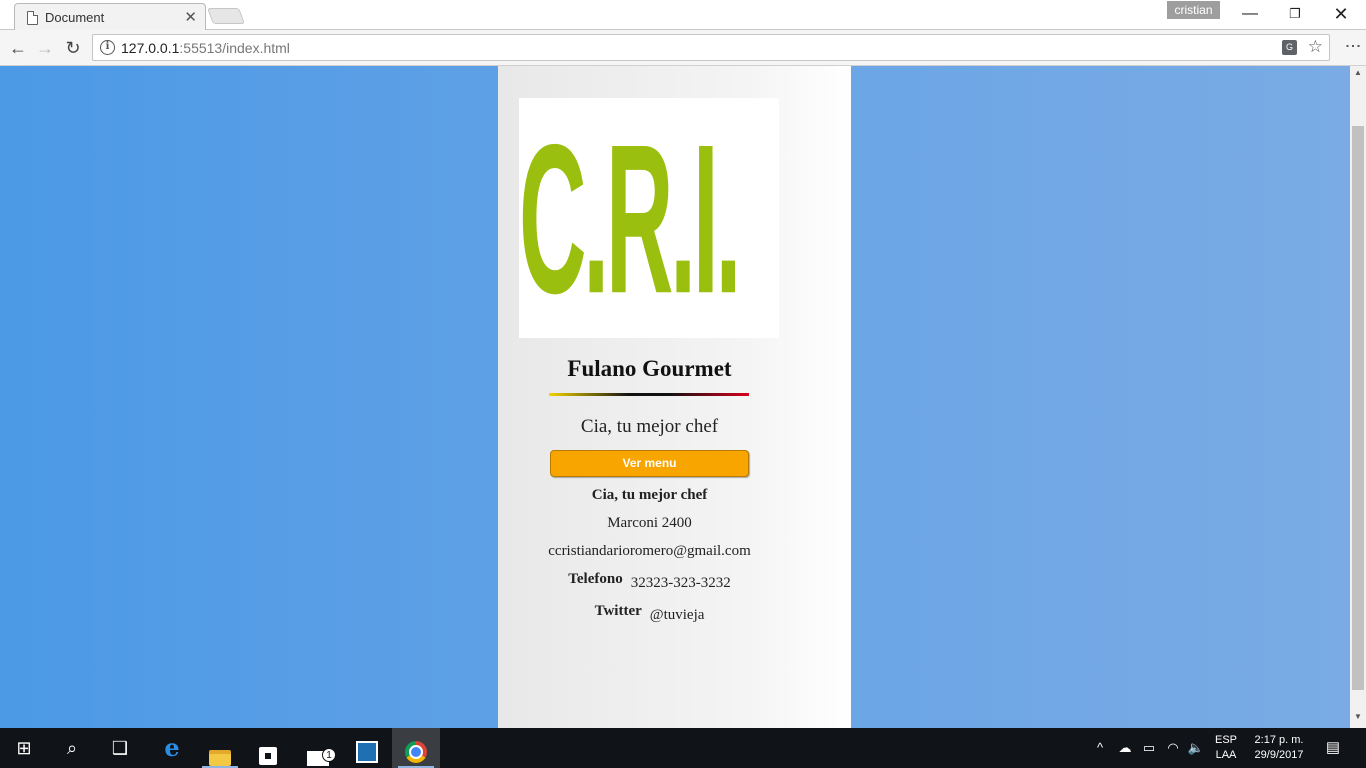 Image resolution: width=1366 pixels, height=768 pixels. What do you see at coordinates (226, 16) in the screenshot?
I see `new-tab-button` at bounding box center [226, 16].